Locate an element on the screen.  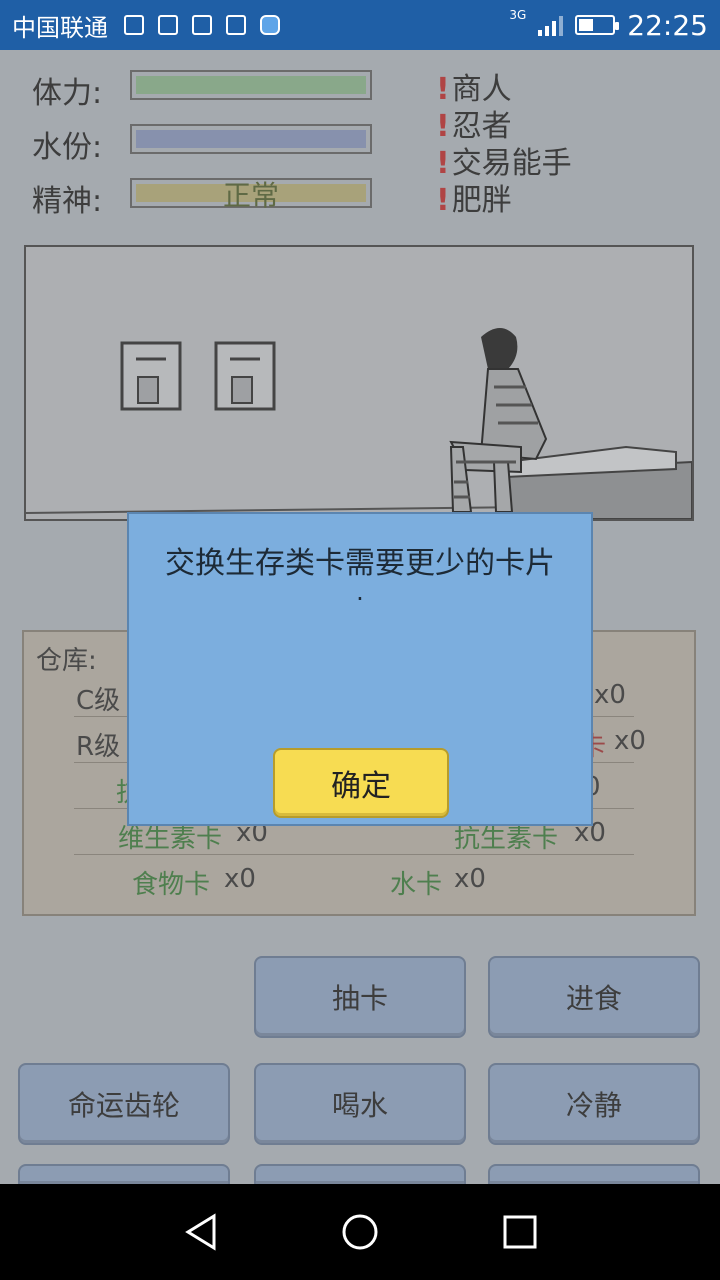
r-grade-label: R级 is located at coordinates (98, 747).